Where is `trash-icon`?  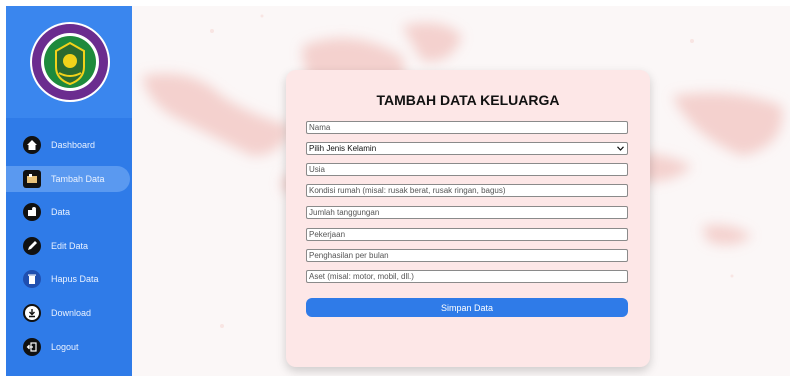
trash-icon is located at coordinates (32, 279).